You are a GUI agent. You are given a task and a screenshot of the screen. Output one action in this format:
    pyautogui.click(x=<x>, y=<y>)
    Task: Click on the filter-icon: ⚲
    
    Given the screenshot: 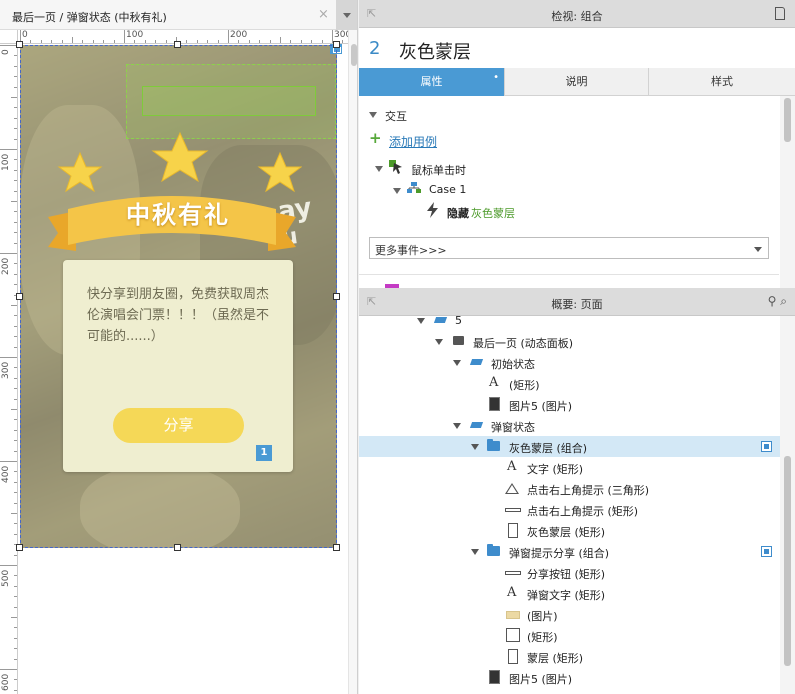 What is the action you would take?
    pyautogui.click(x=772, y=301)
    